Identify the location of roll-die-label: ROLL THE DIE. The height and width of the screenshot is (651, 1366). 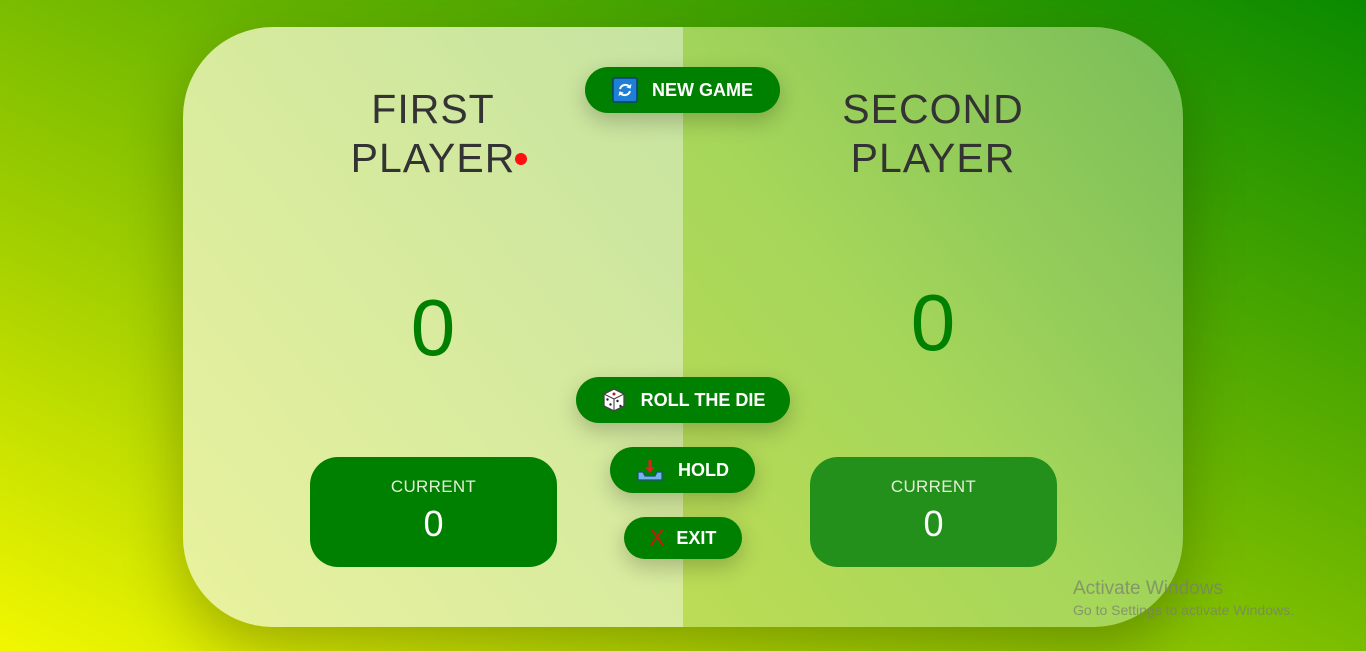
(703, 399).